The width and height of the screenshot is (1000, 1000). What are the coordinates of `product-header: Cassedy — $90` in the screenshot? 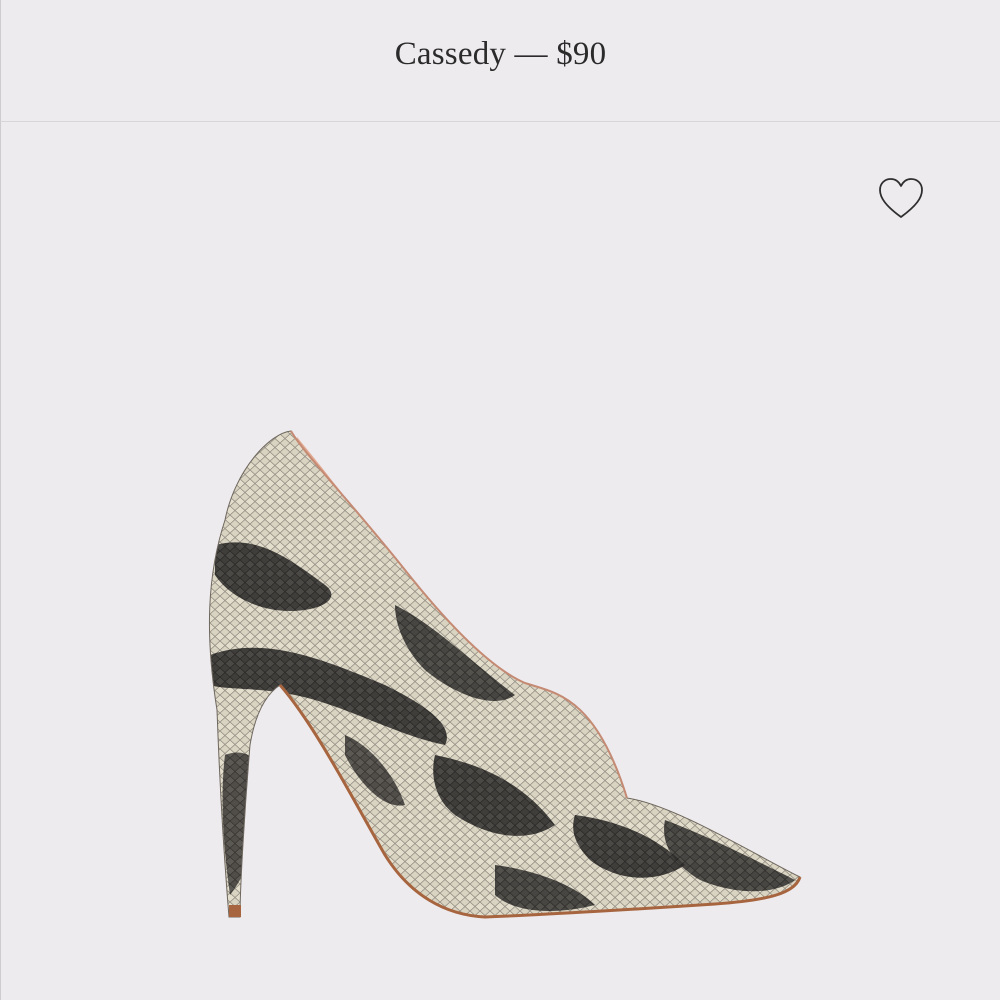 It's located at (500, 61).